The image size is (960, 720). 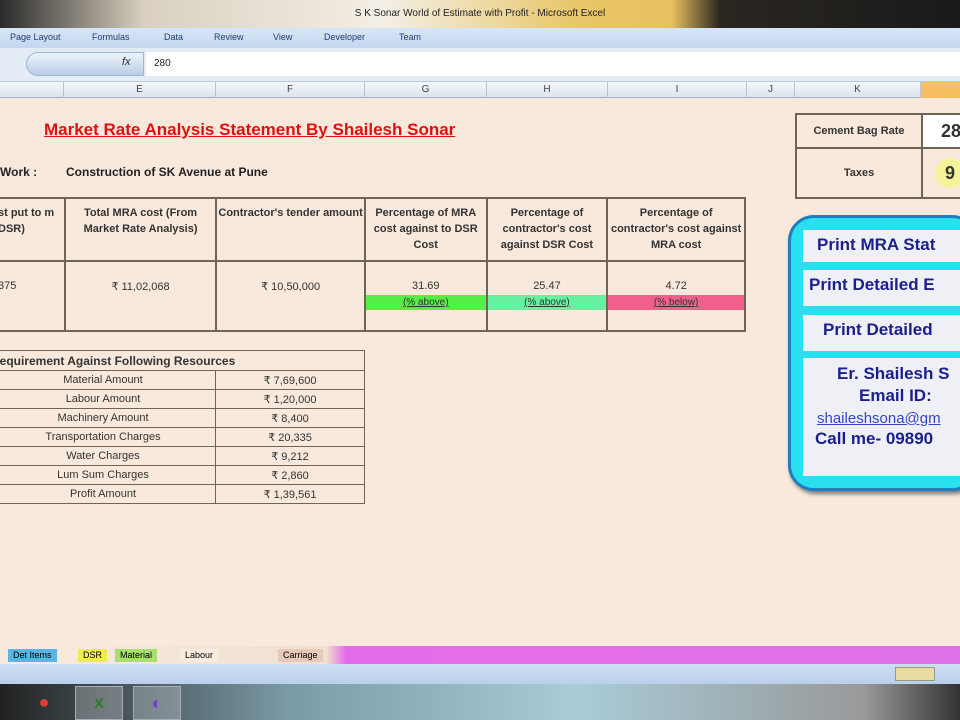 What do you see at coordinates (771, 90) in the screenshot?
I see `column-header-j: J` at bounding box center [771, 90].